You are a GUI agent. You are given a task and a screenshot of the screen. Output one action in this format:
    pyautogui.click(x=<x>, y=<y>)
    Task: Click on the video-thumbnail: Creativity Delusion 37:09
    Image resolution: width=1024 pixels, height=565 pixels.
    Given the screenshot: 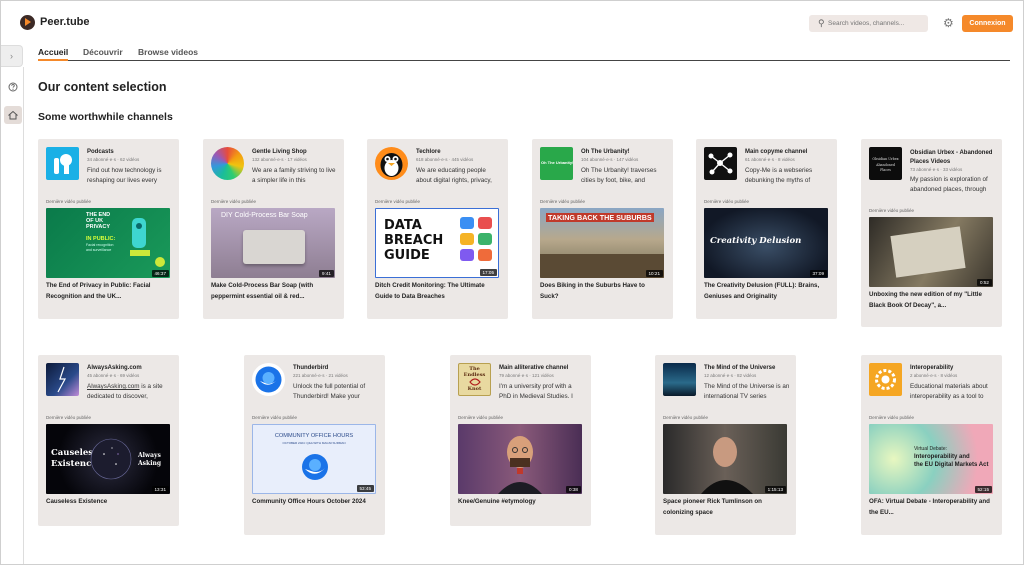 What is the action you would take?
    pyautogui.click(x=766, y=243)
    